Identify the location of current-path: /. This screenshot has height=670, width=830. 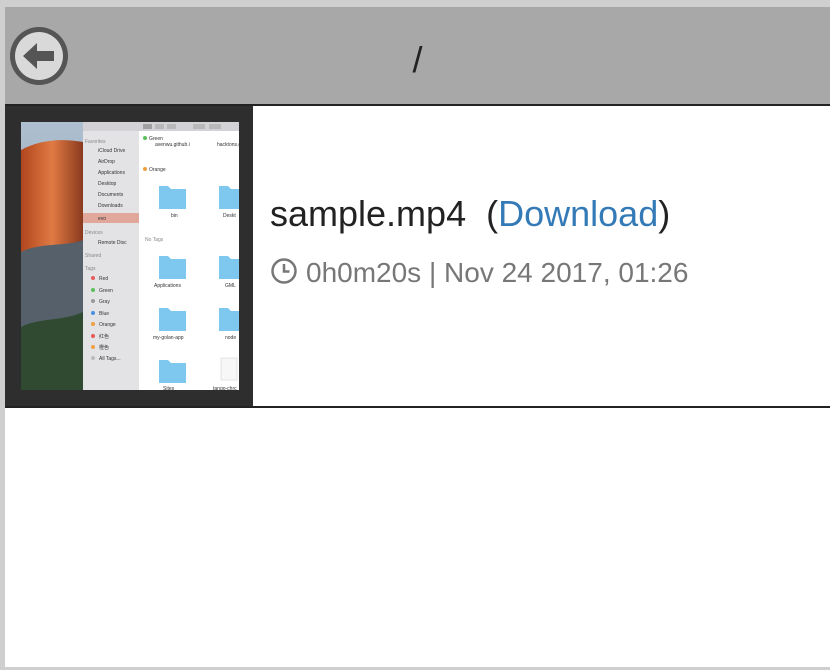
(417, 59).